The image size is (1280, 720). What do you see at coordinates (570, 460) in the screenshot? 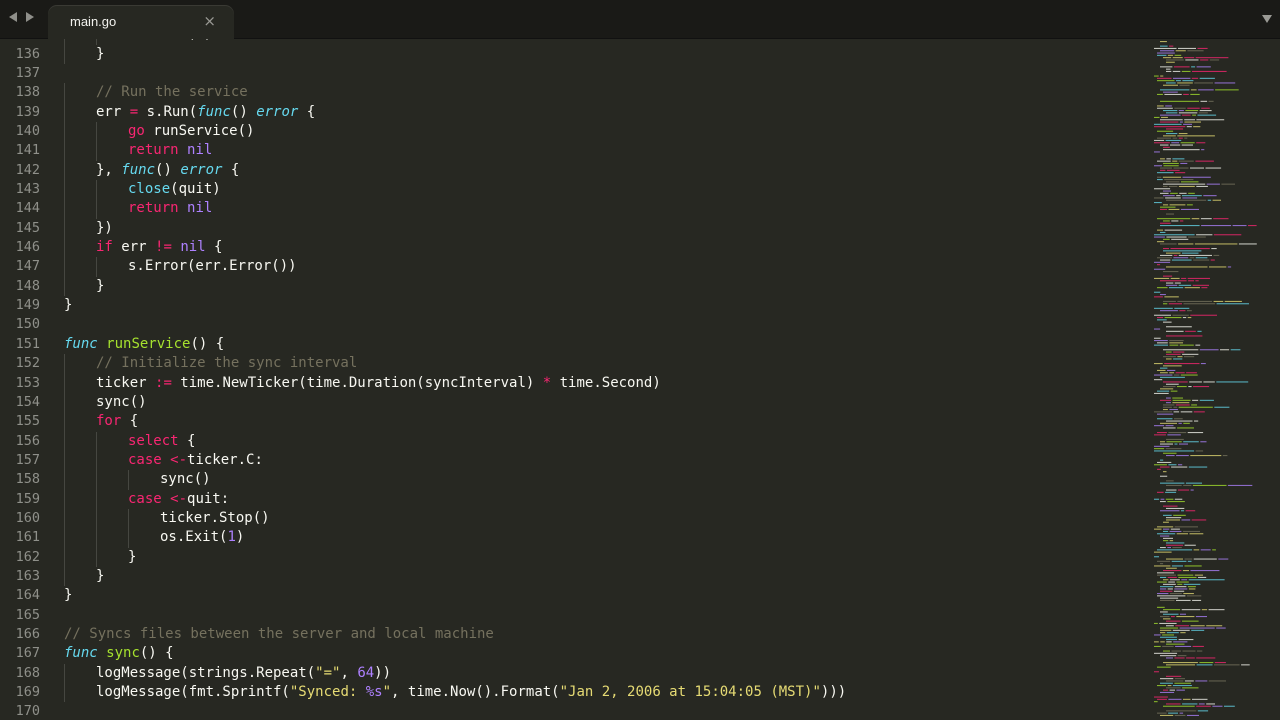
I see `code-line: 157 case <-ticker.C:` at bounding box center [570, 460].